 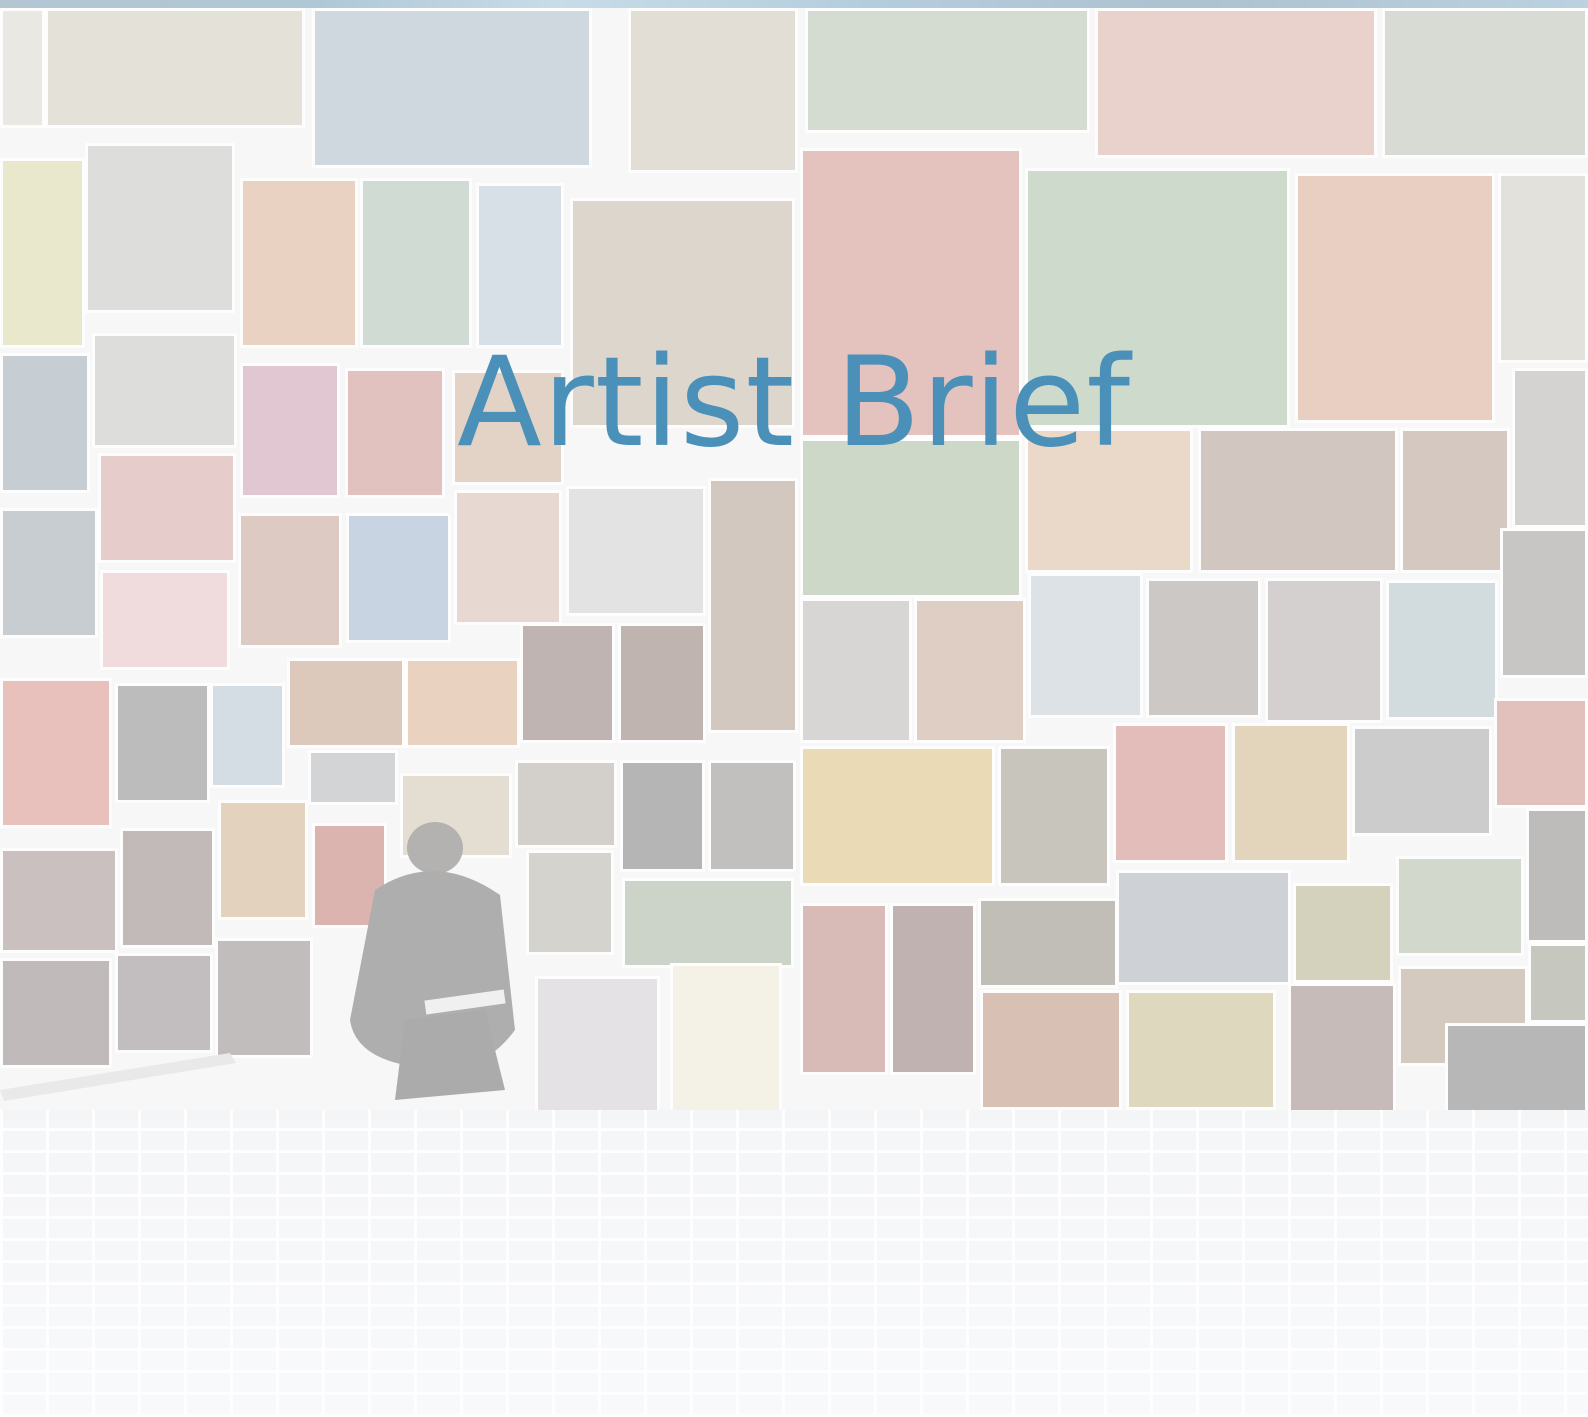 I want to click on umbrella-on-ground, so click(x=118, y=1077).